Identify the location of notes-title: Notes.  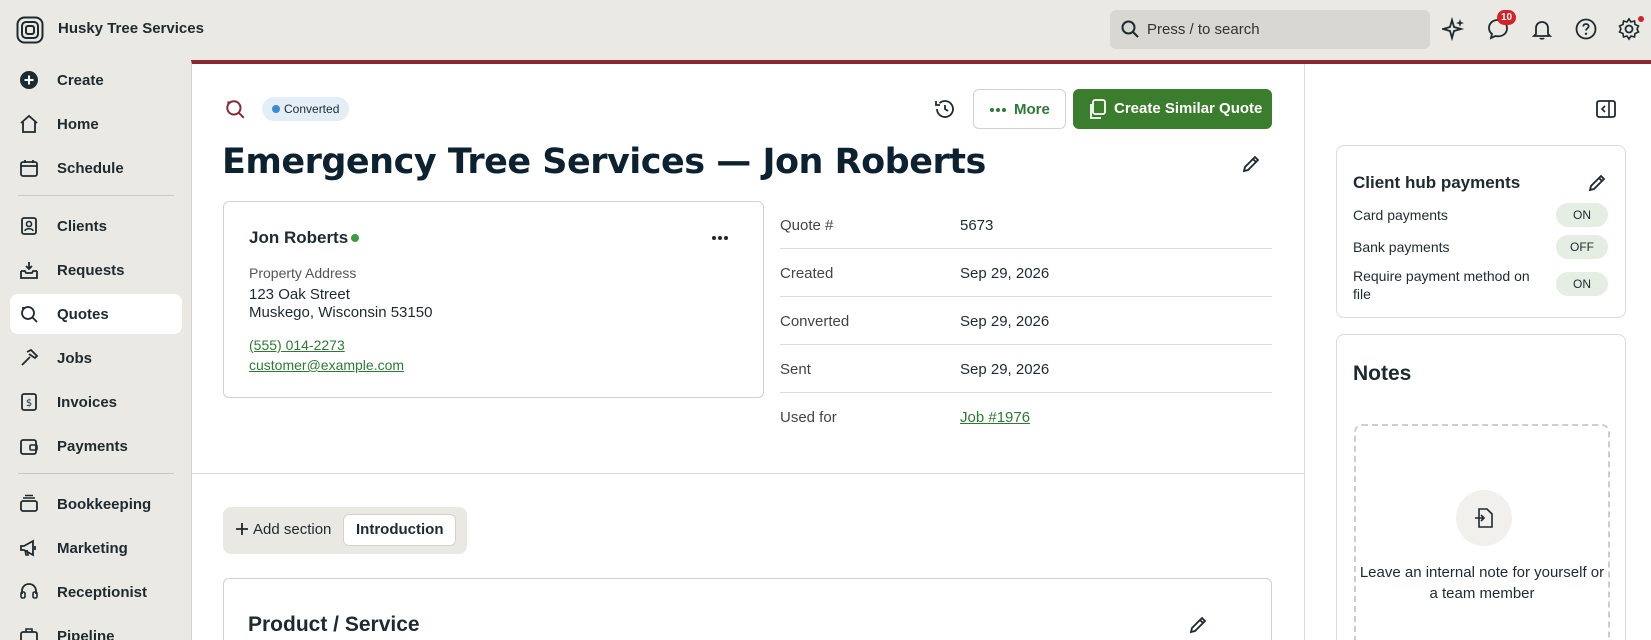
(1382, 373).